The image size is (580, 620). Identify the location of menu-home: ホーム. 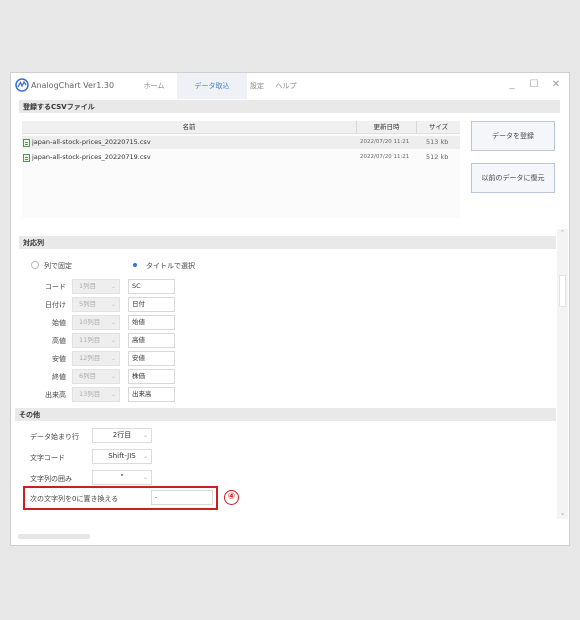
(154, 86).